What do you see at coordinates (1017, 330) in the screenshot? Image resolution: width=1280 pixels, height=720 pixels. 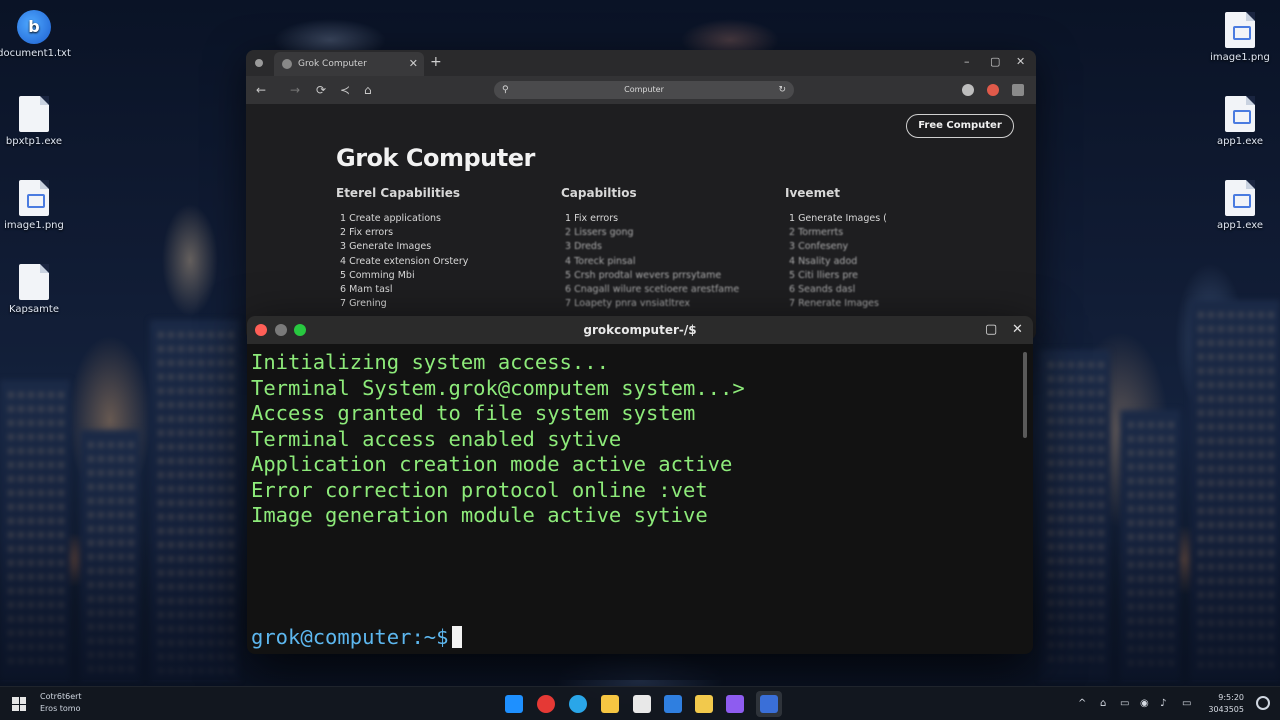 I see `terminal-close-button: ✕` at bounding box center [1017, 330].